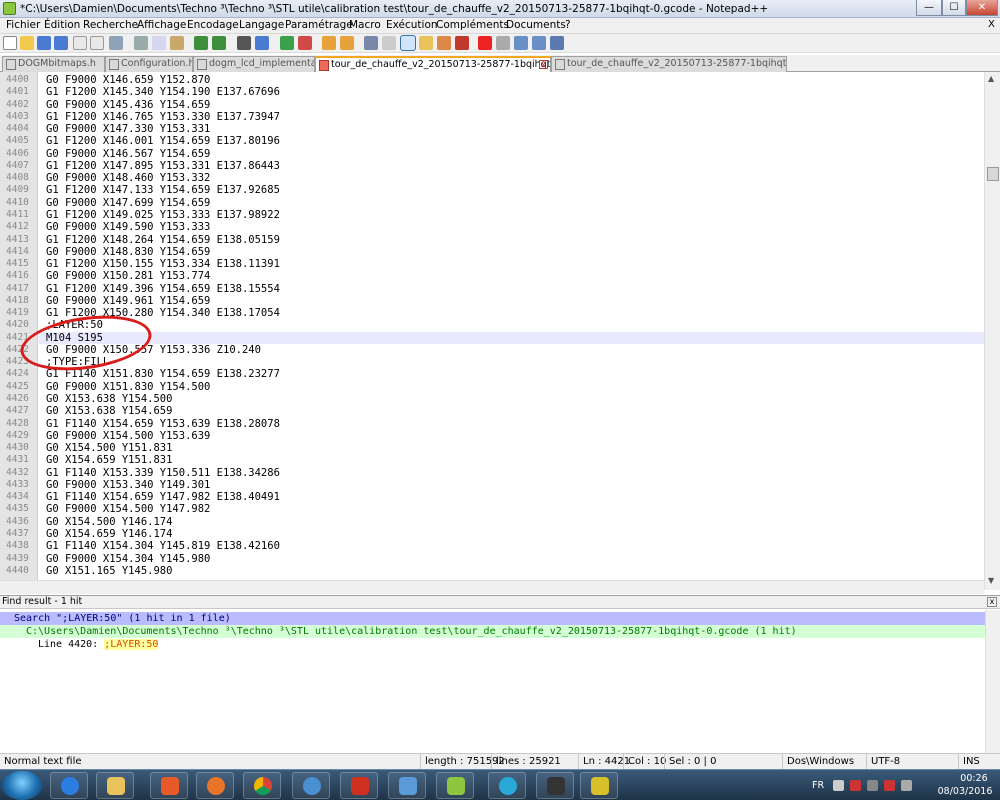  I want to click on code-line: G0 F9000 X147.330 Y153.331, so click(514, 129).